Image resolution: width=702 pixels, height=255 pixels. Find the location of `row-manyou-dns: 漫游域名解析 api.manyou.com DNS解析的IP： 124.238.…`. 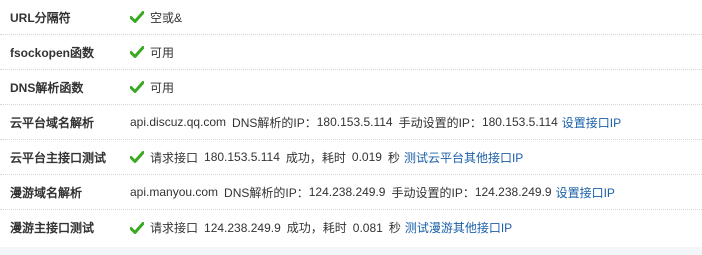

row-manyou-dns: 漫游域名解析 api.manyou.com DNS解析的IP： 124.238.… is located at coordinates (351, 192).